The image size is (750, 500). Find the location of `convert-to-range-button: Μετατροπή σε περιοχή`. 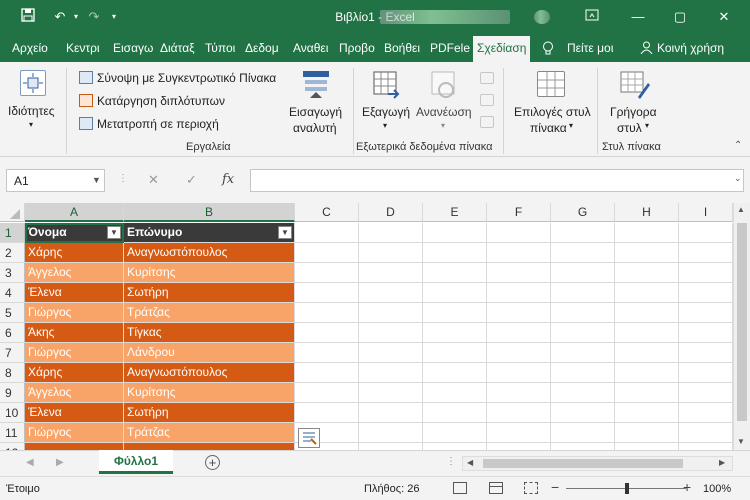

convert-to-range-button: Μετατροπή σε περιοχή is located at coordinates (149, 124).